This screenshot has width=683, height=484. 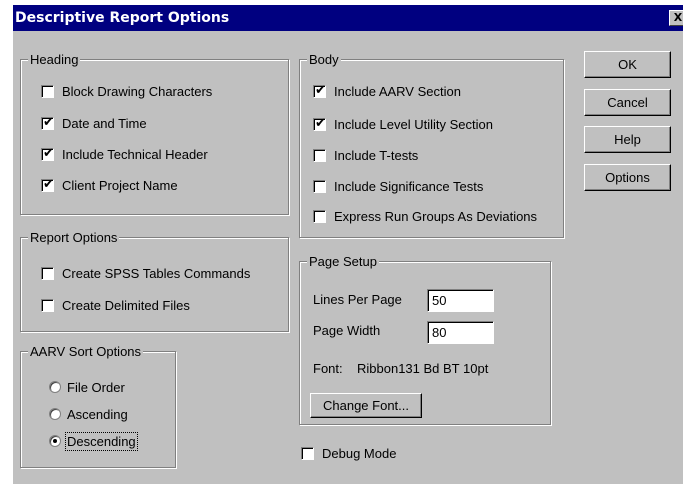 What do you see at coordinates (104, 123) in the screenshot?
I see `date-and-time-label: Date and Time` at bounding box center [104, 123].